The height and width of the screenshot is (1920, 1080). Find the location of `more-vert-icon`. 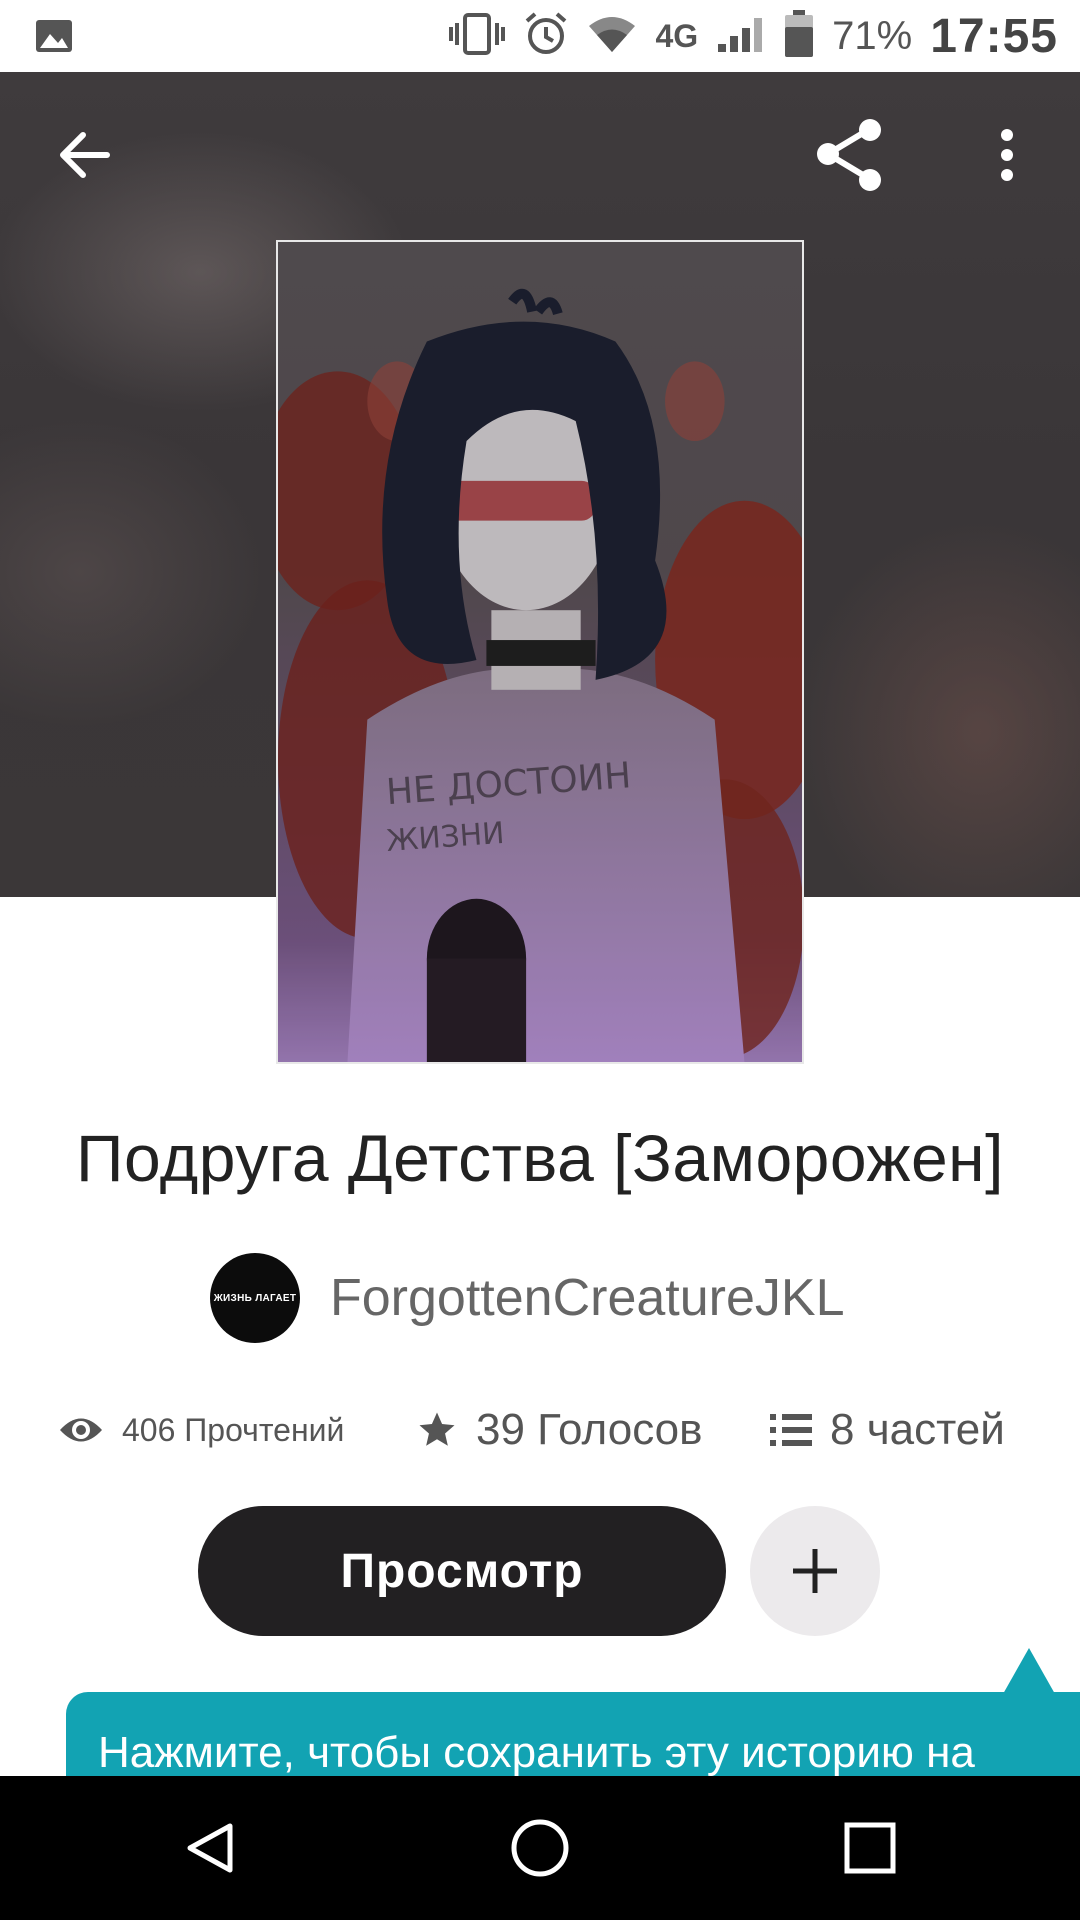

more-vert-icon is located at coordinates (1007, 155).